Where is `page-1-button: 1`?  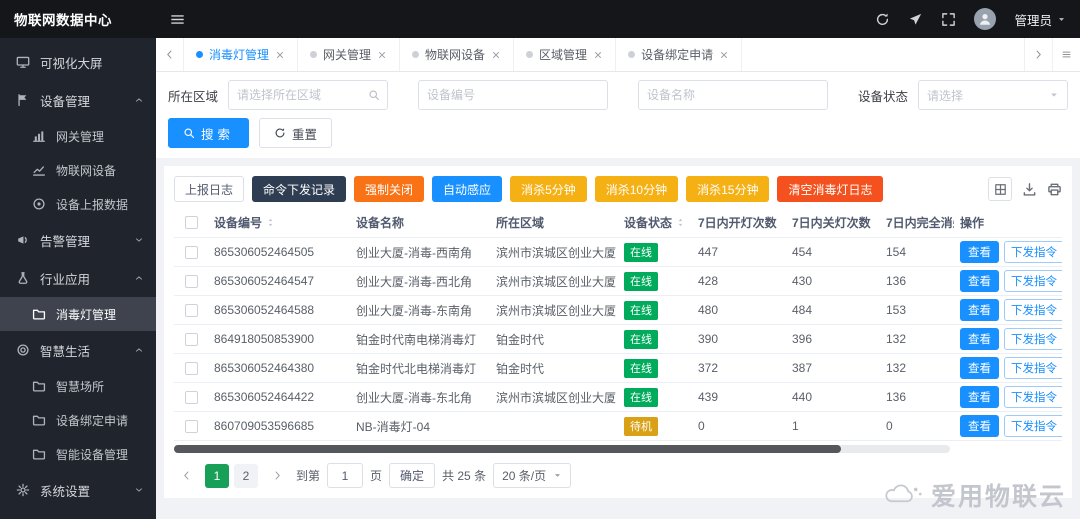 page-1-button: 1 is located at coordinates (217, 475).